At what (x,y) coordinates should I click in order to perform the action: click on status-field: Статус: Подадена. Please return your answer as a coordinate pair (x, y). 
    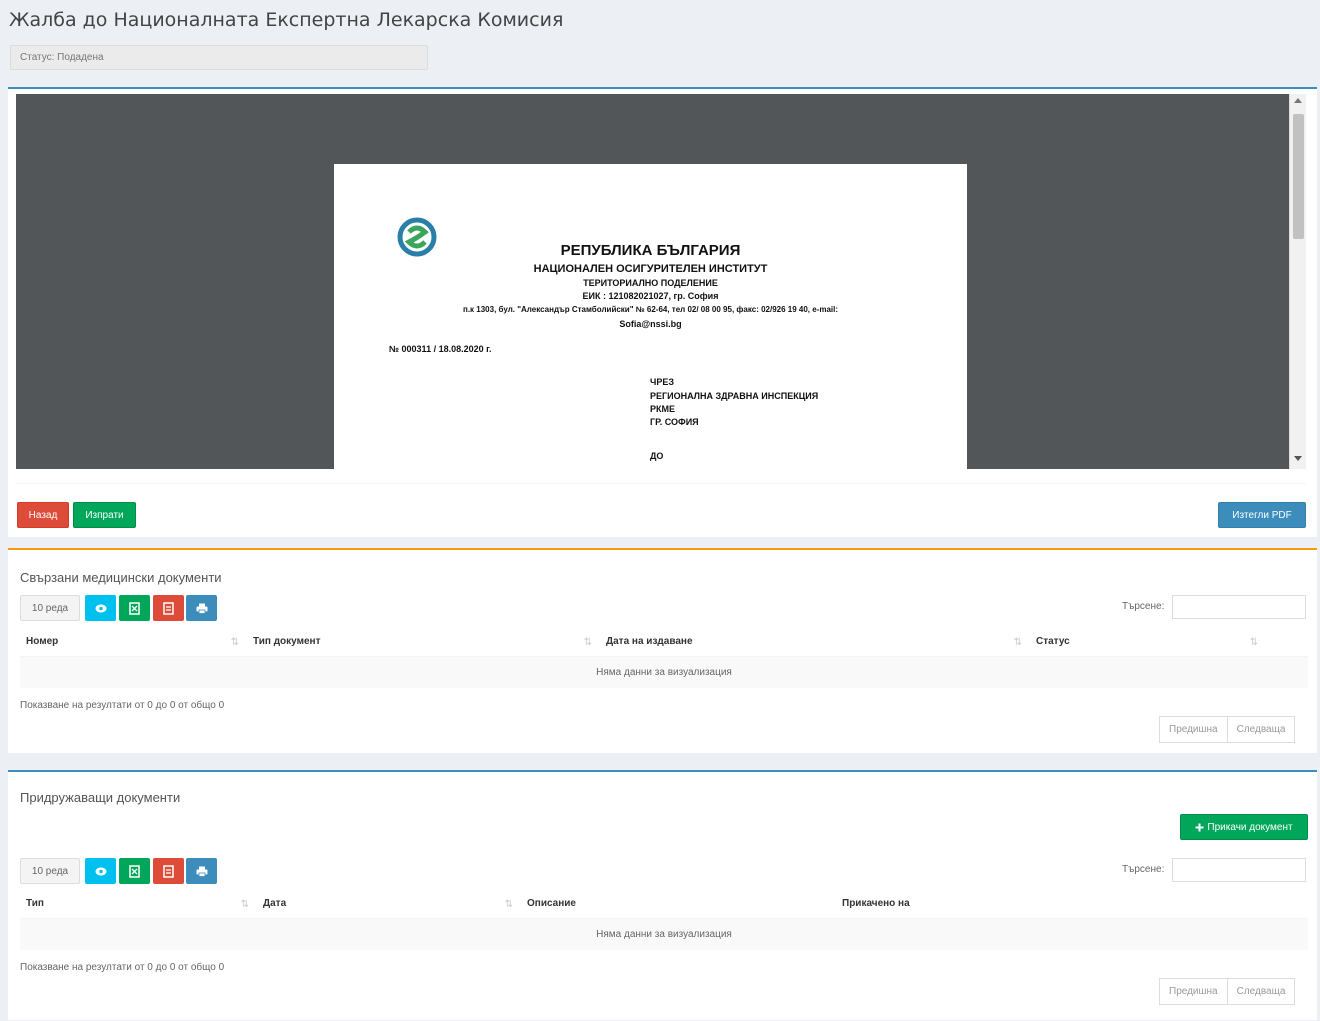
    Looking at the image, I should click on (219, 57).